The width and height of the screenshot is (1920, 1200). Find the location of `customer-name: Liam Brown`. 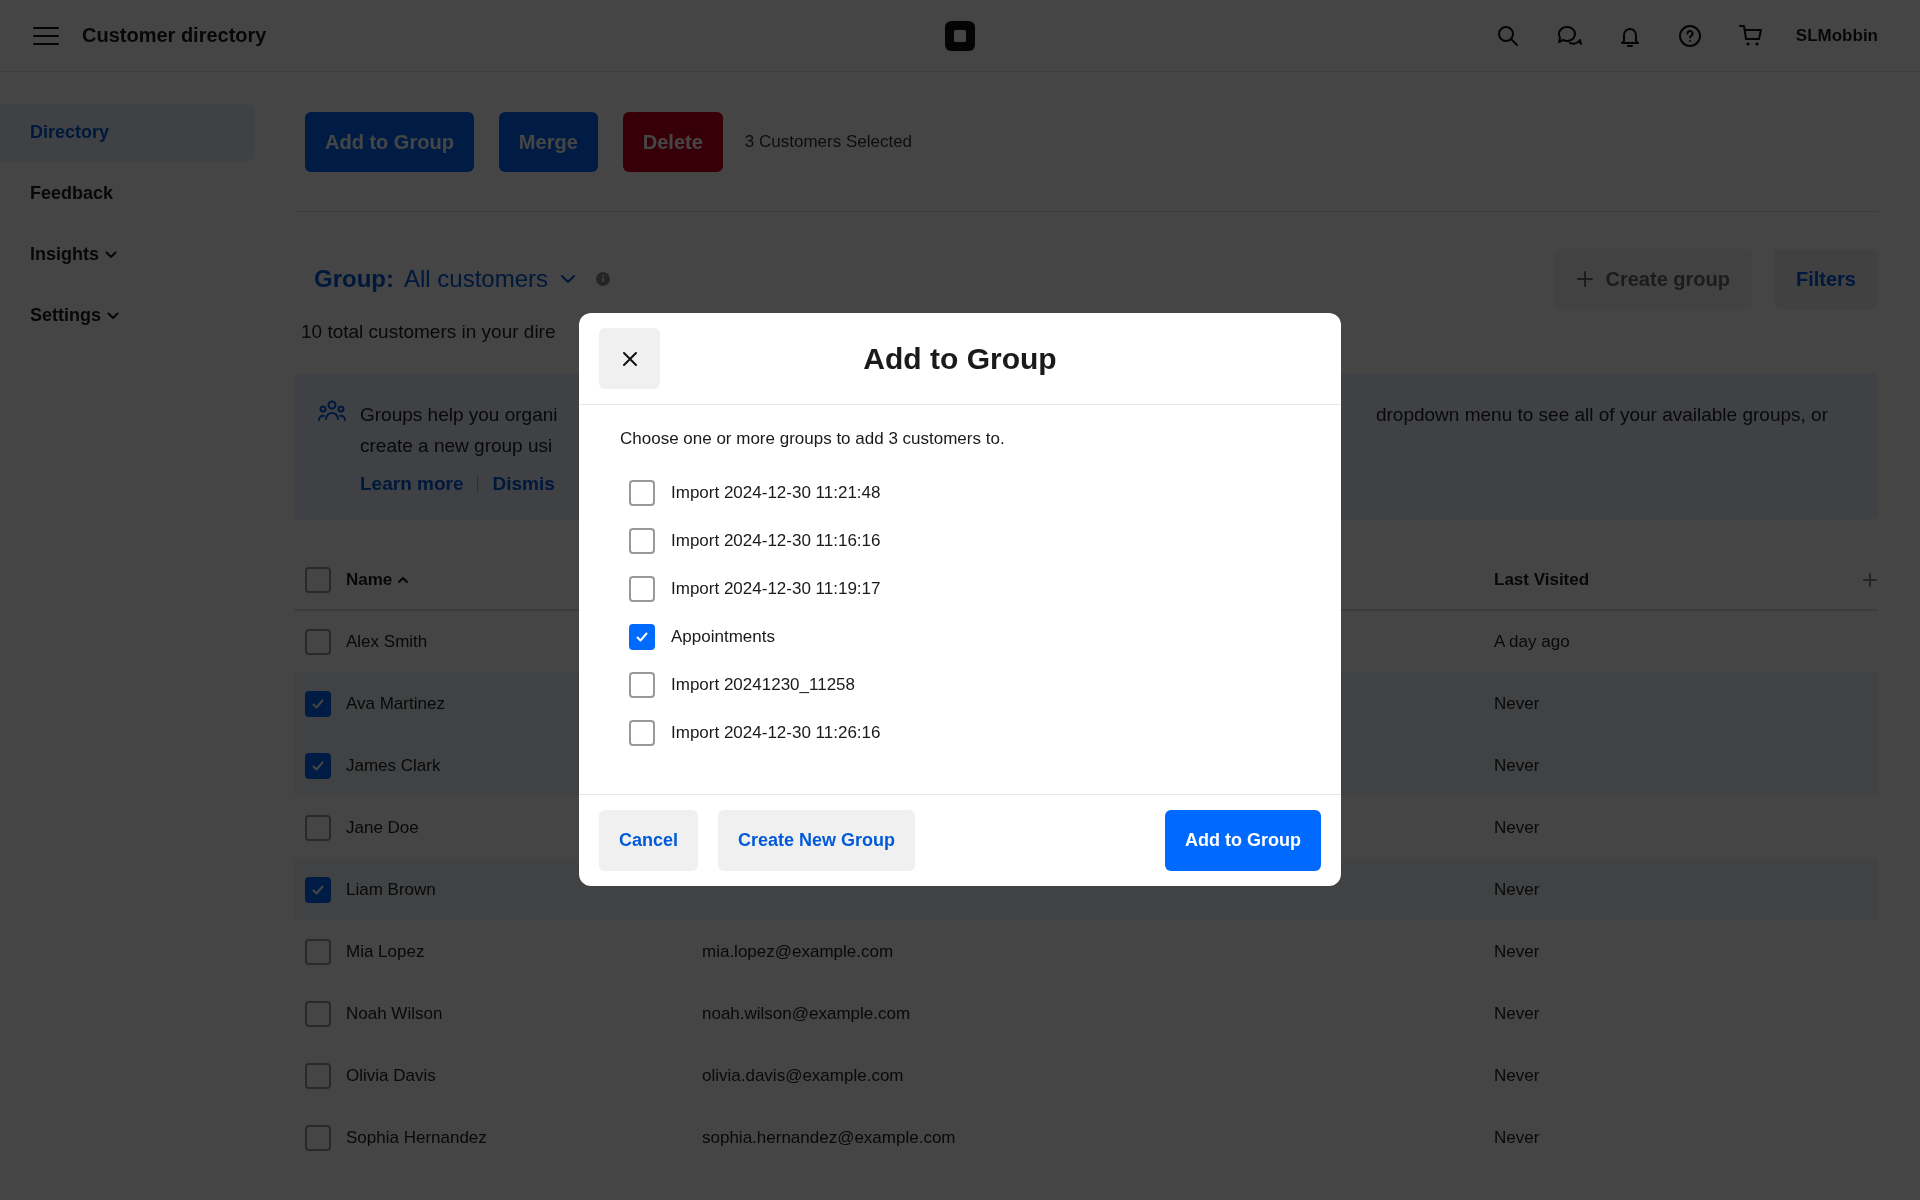

customer-name: Liam Brown is located at coordinates (391, 889).